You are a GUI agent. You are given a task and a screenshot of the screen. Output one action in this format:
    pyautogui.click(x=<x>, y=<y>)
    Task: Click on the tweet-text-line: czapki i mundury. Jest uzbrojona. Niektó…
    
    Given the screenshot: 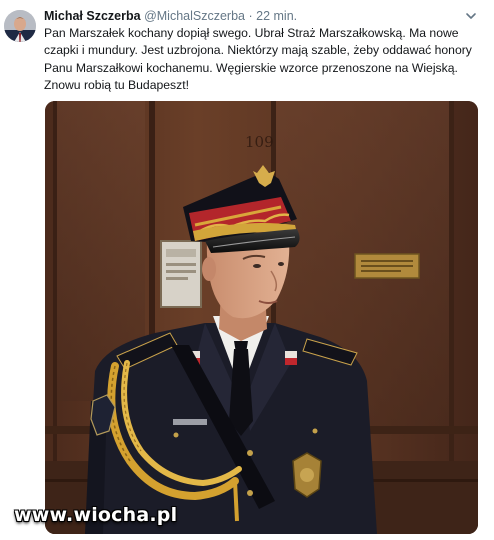 What is the action you would take?
    pyautogui.click(x=258, y=50)
    